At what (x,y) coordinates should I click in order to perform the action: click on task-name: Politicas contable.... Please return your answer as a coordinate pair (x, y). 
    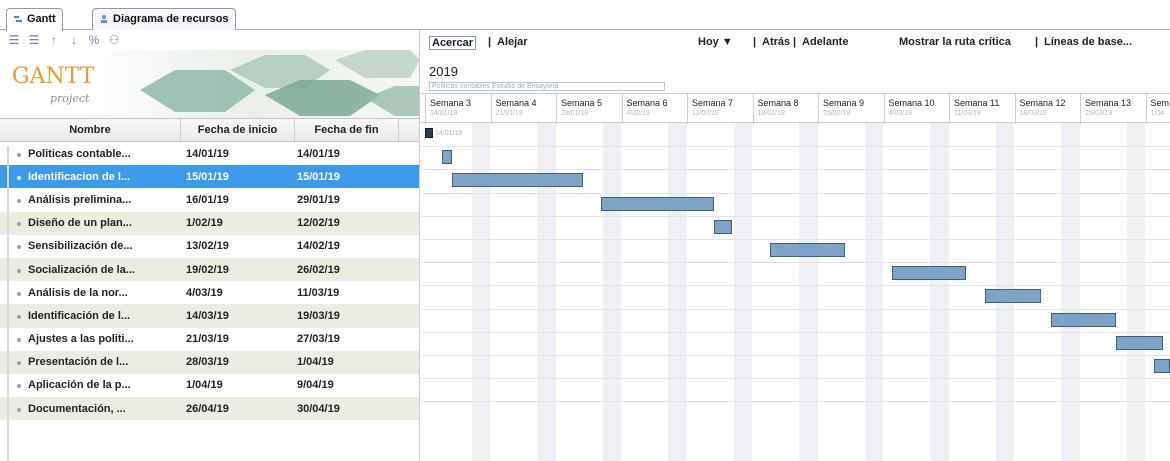
    Looking at the image, I should click on (90, 154).